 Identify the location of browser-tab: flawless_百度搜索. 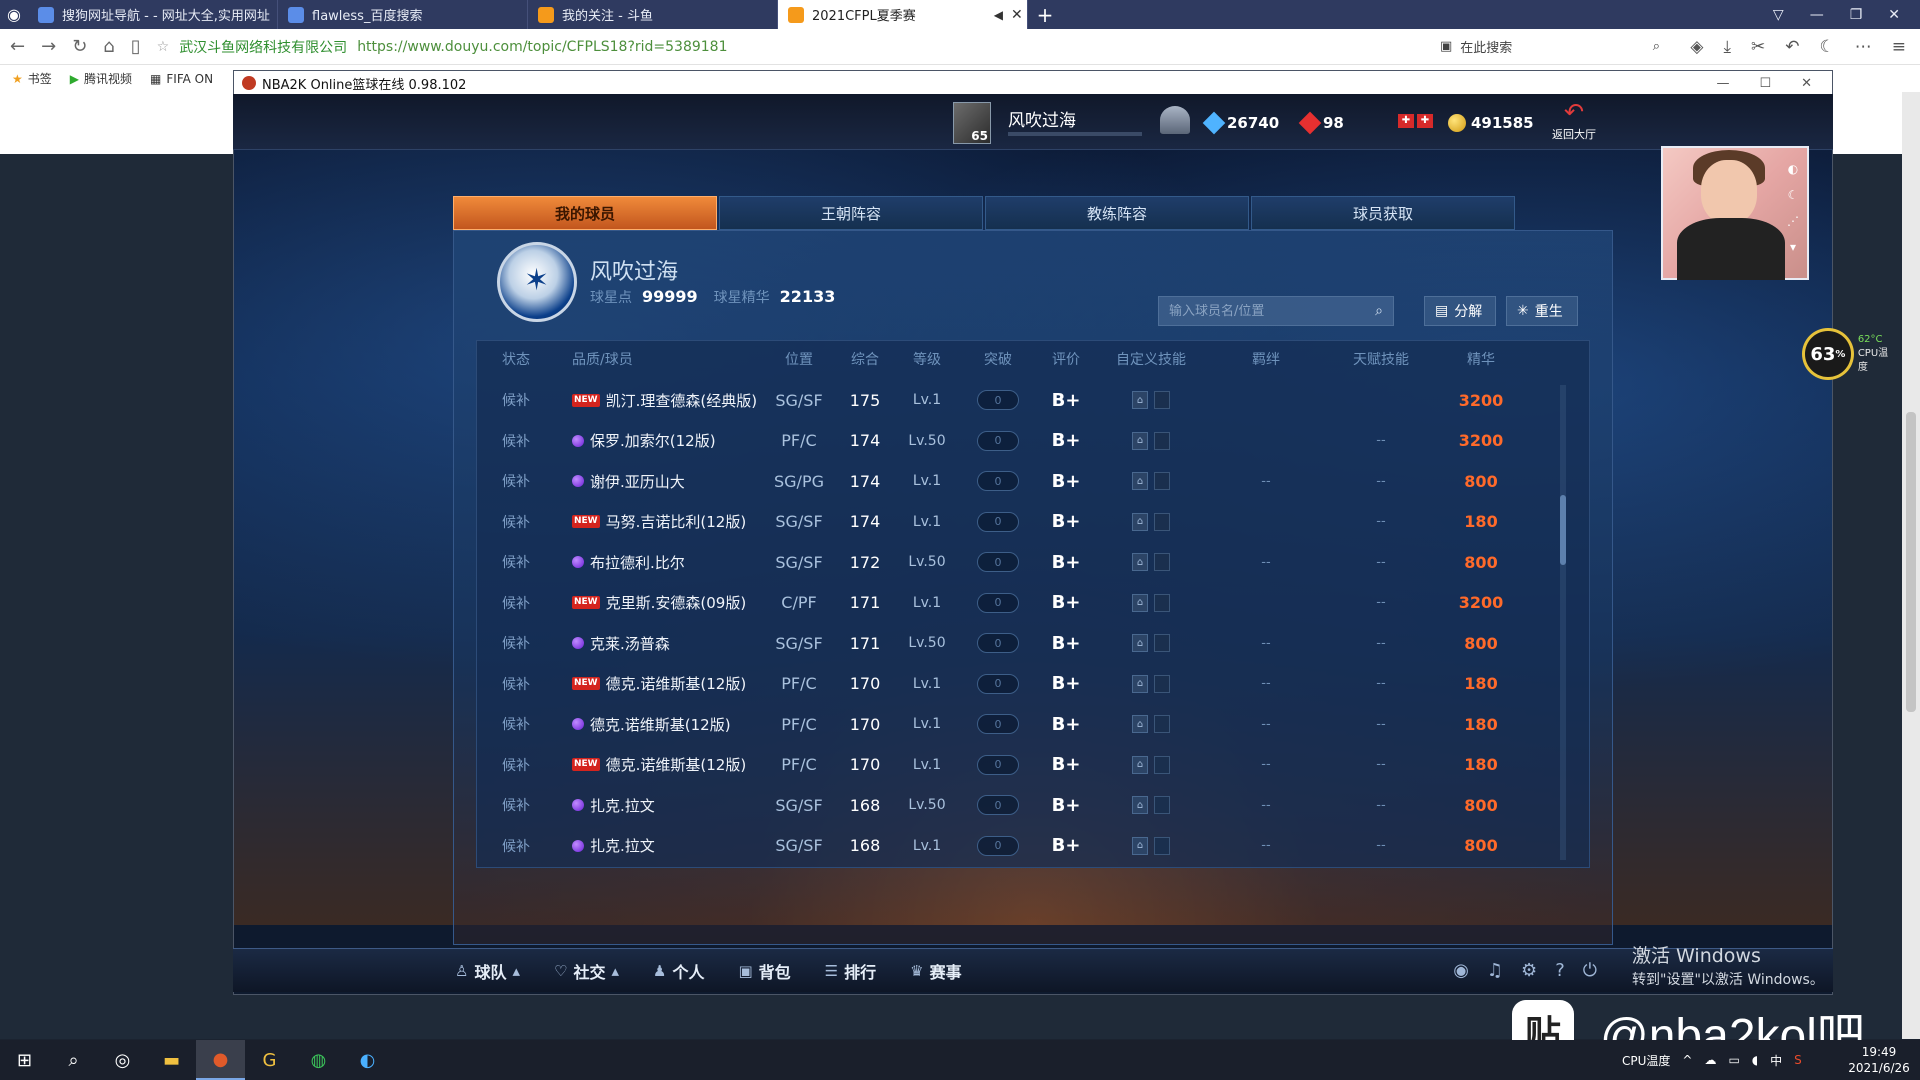
(403, 14).